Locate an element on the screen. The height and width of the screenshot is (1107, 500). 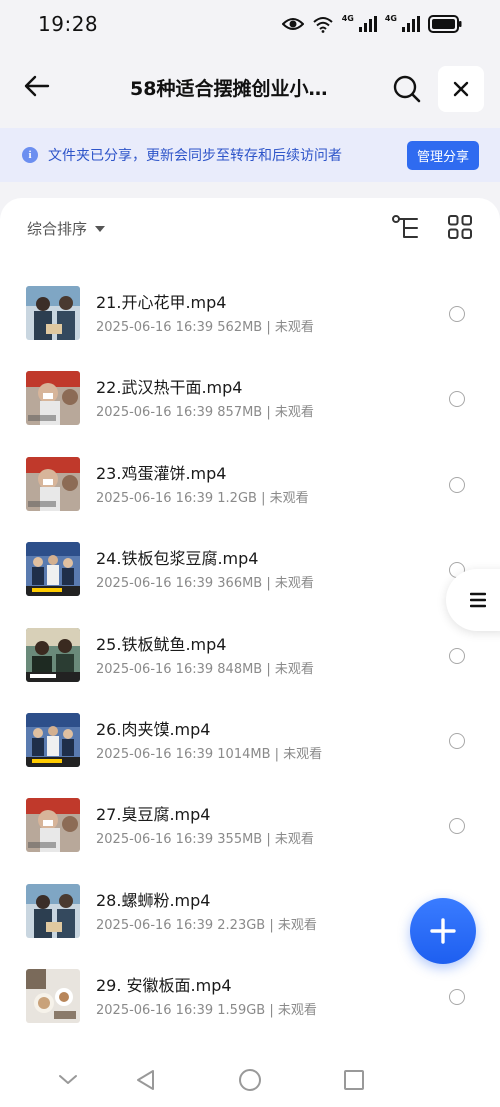
status-bar: 19:28 4G 4G is located at coordinates (250, 24).